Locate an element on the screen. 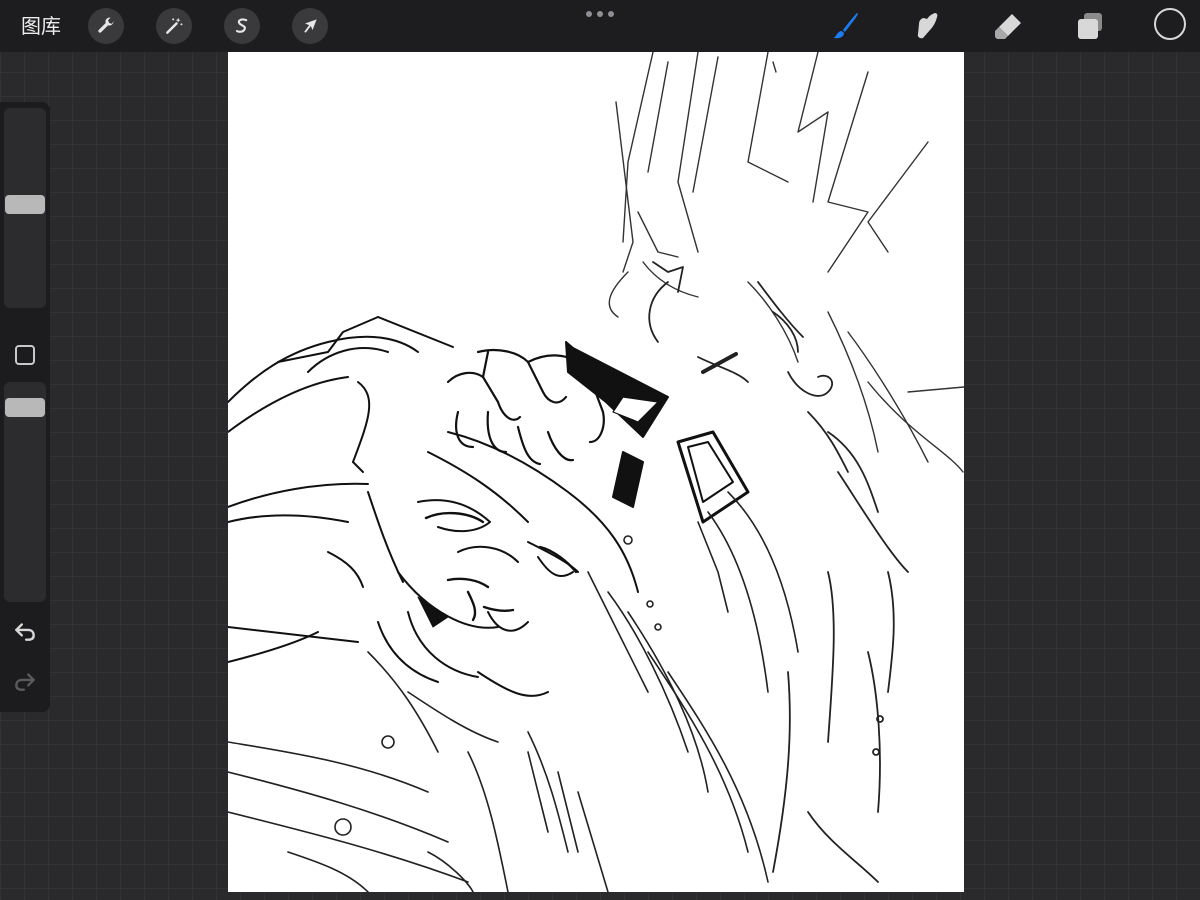 This screenshot has height=900, width=1200. actions-button is located at coordinates (106, 26).